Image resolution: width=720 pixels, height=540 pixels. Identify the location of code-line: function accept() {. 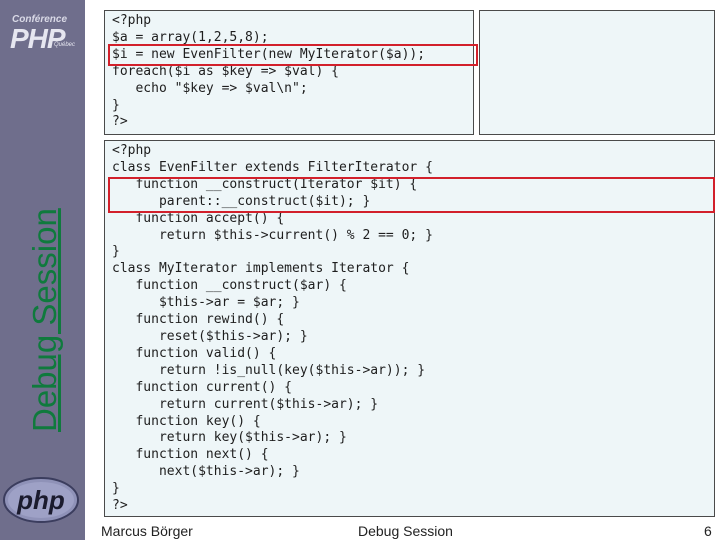
(198, 218).